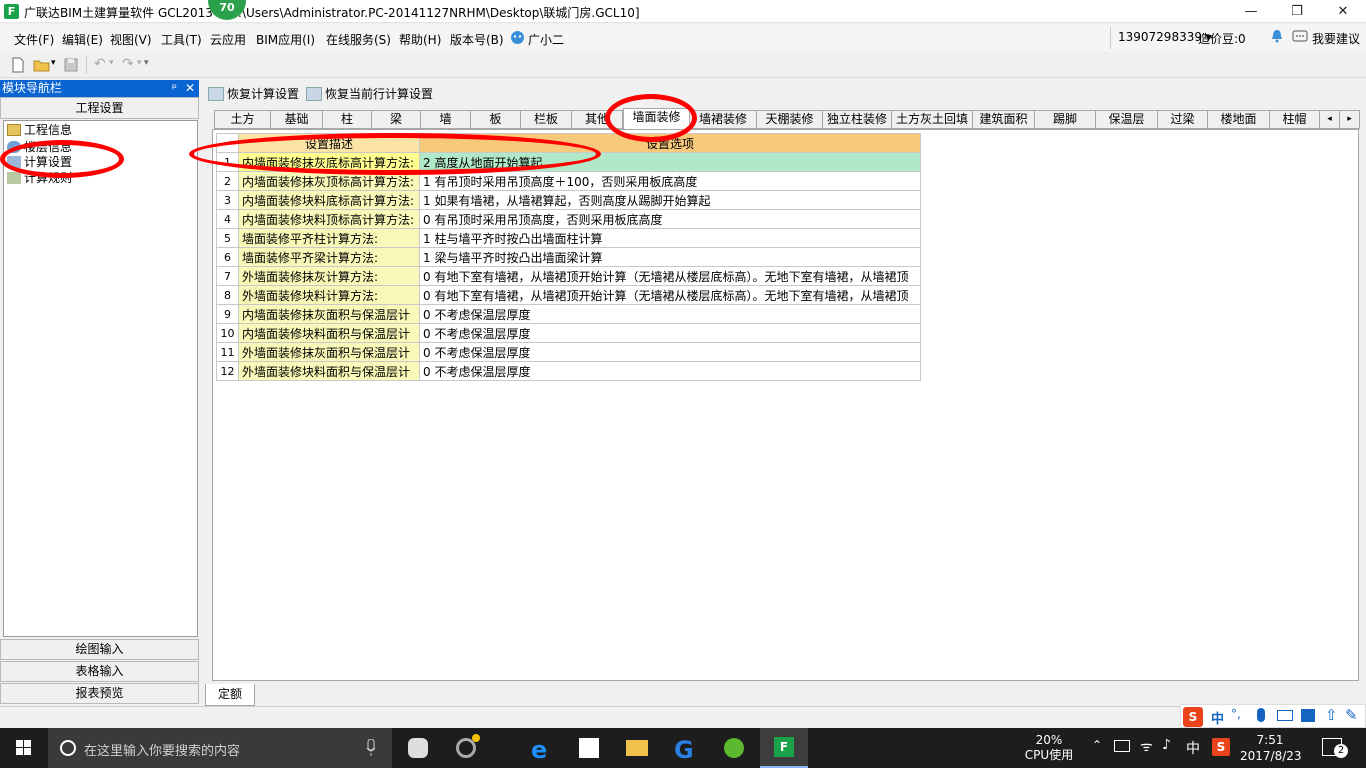 This screenshot has width=1366, height=768. Describe the element at coordinates (1222, 38) in the screenshot. I see `coin-balance: 造价豆:0` at that location.